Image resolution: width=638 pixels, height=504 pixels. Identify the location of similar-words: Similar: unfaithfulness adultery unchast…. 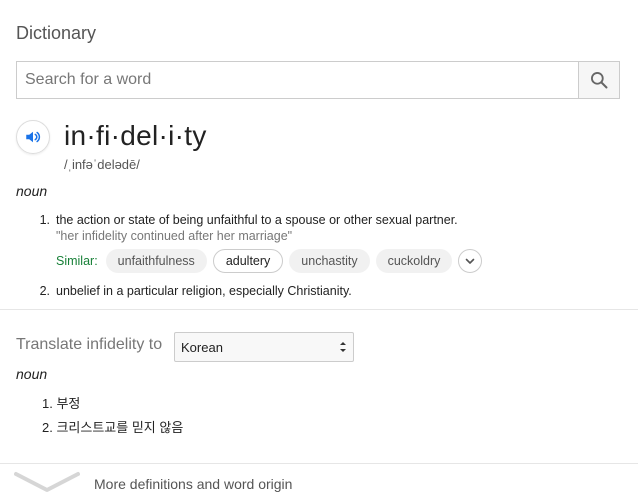
(269, 261).